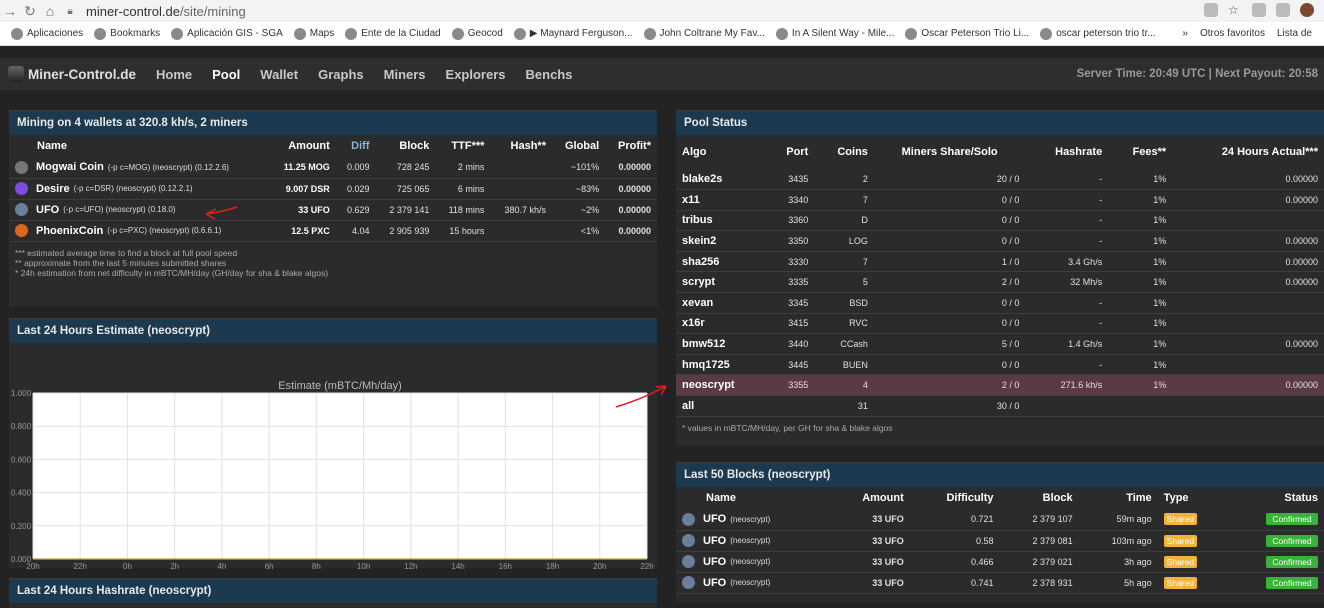  Describe the element at coordinates (221, 213) in the screenshot. I see `annotation-arrow-ufo` at that location.